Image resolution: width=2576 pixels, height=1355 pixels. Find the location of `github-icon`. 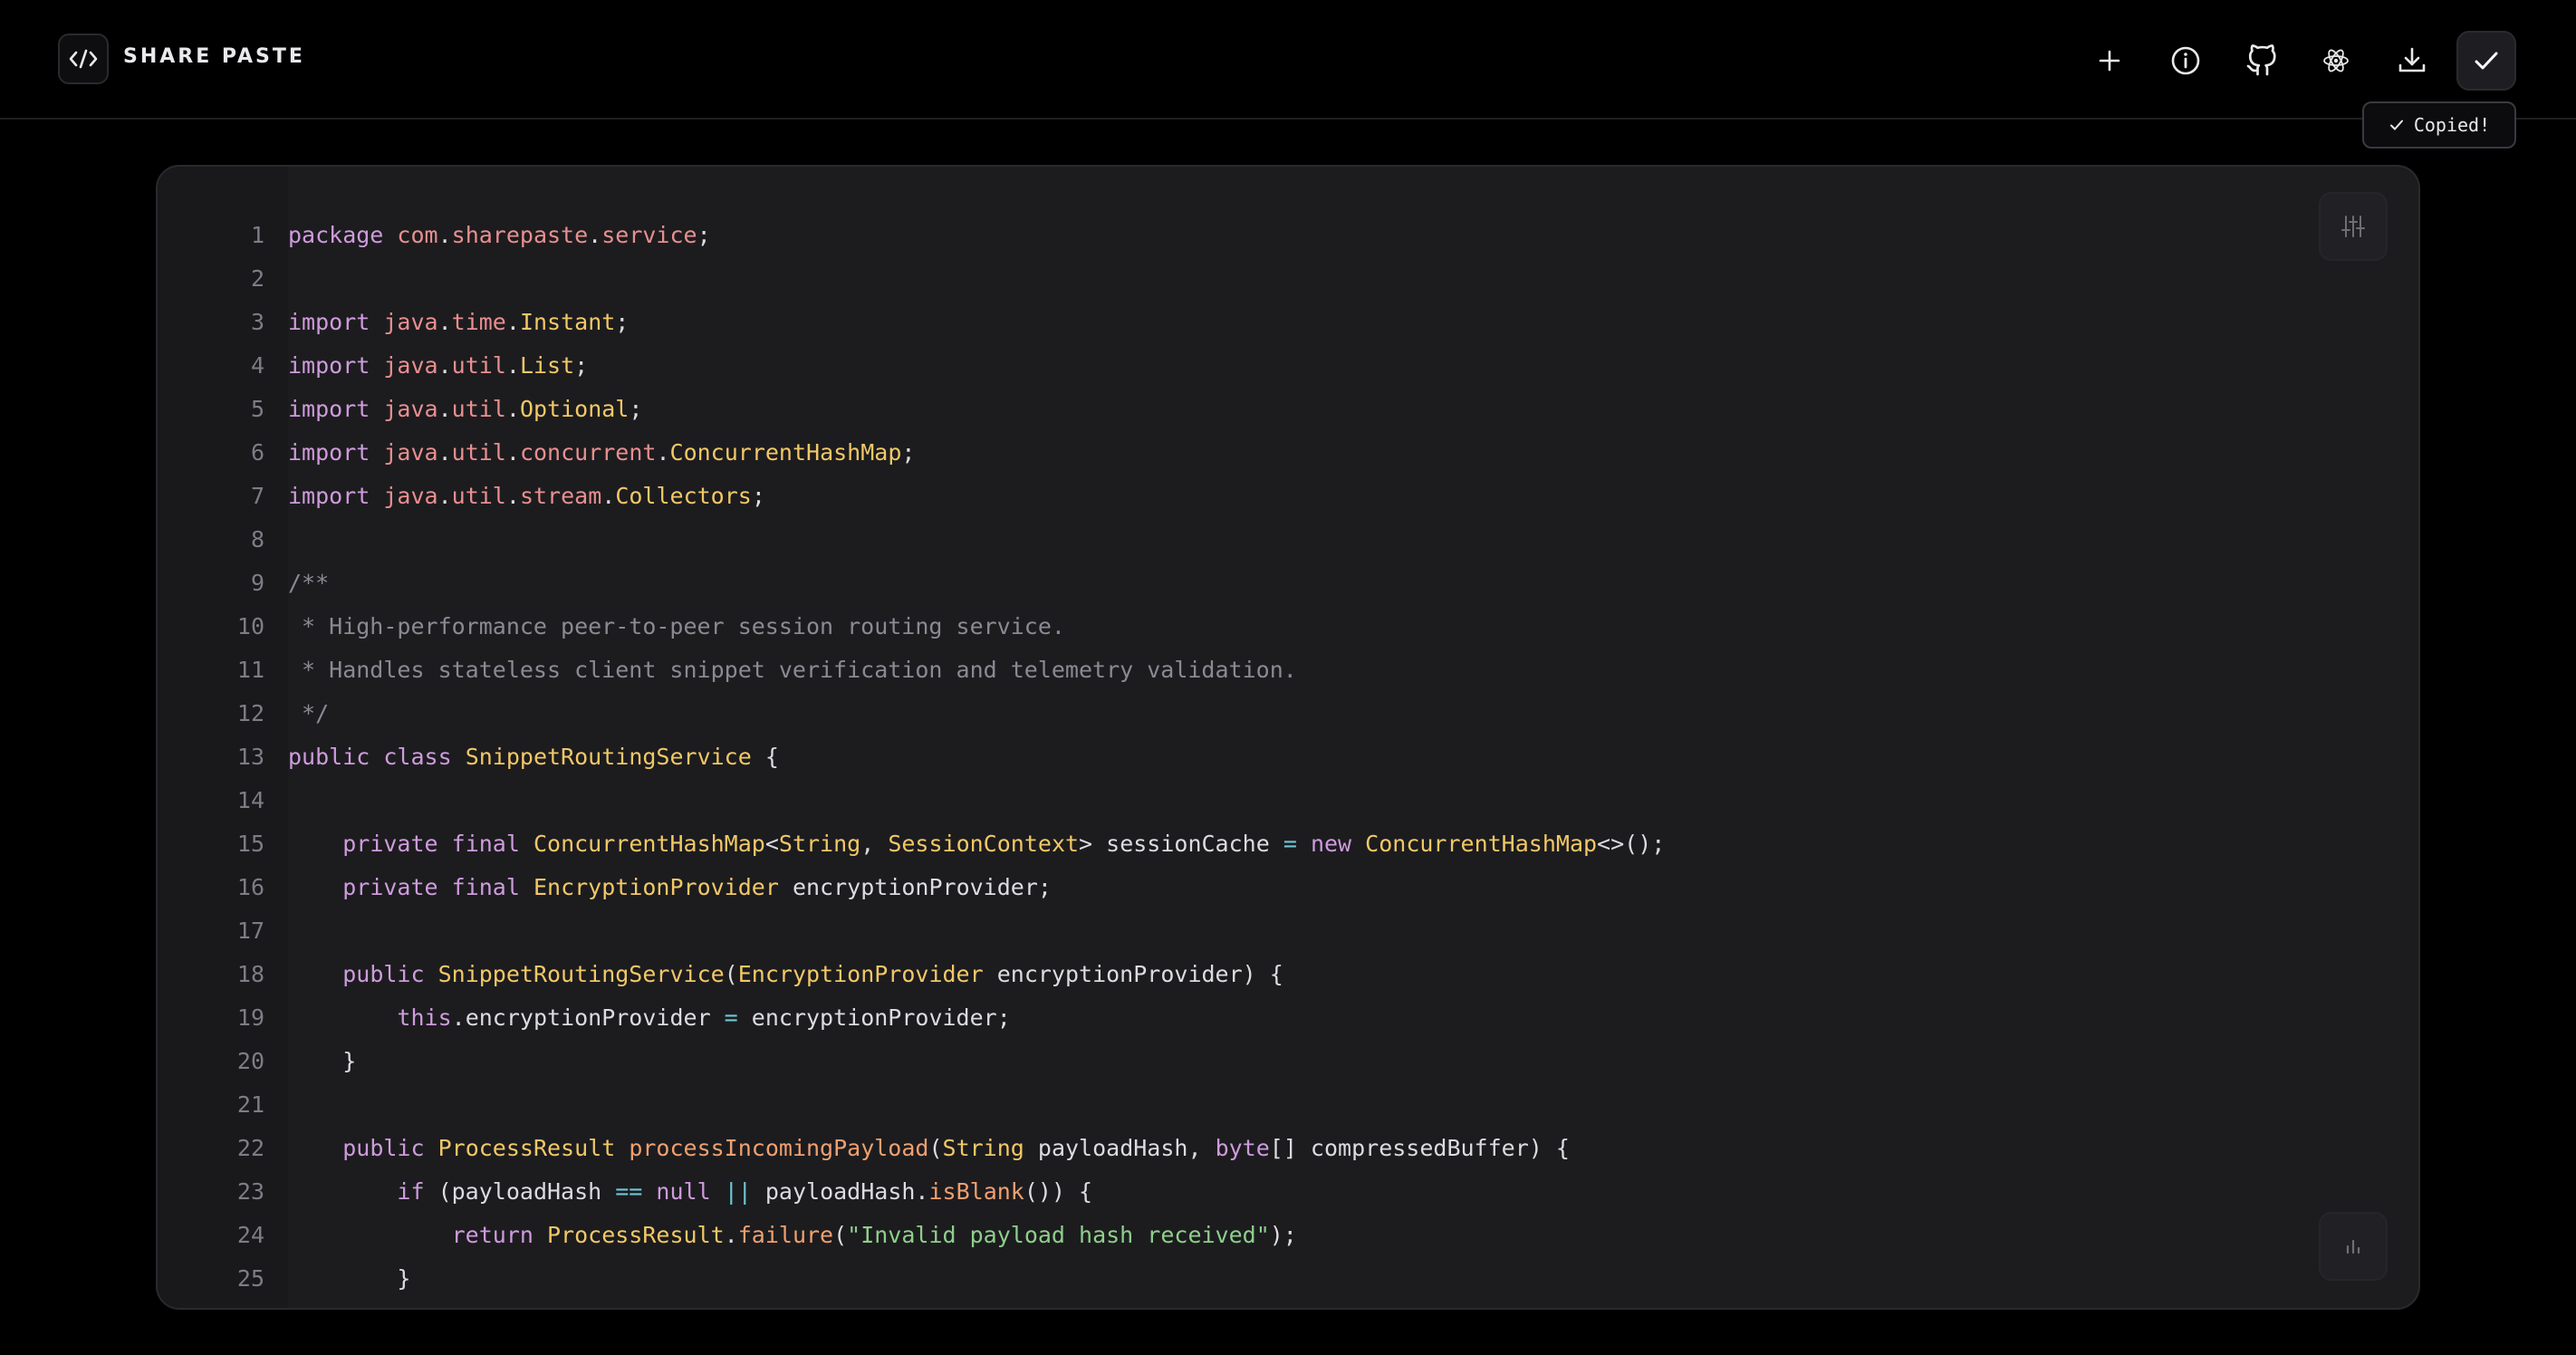

github-icon is located at coordinates (2261, 60).